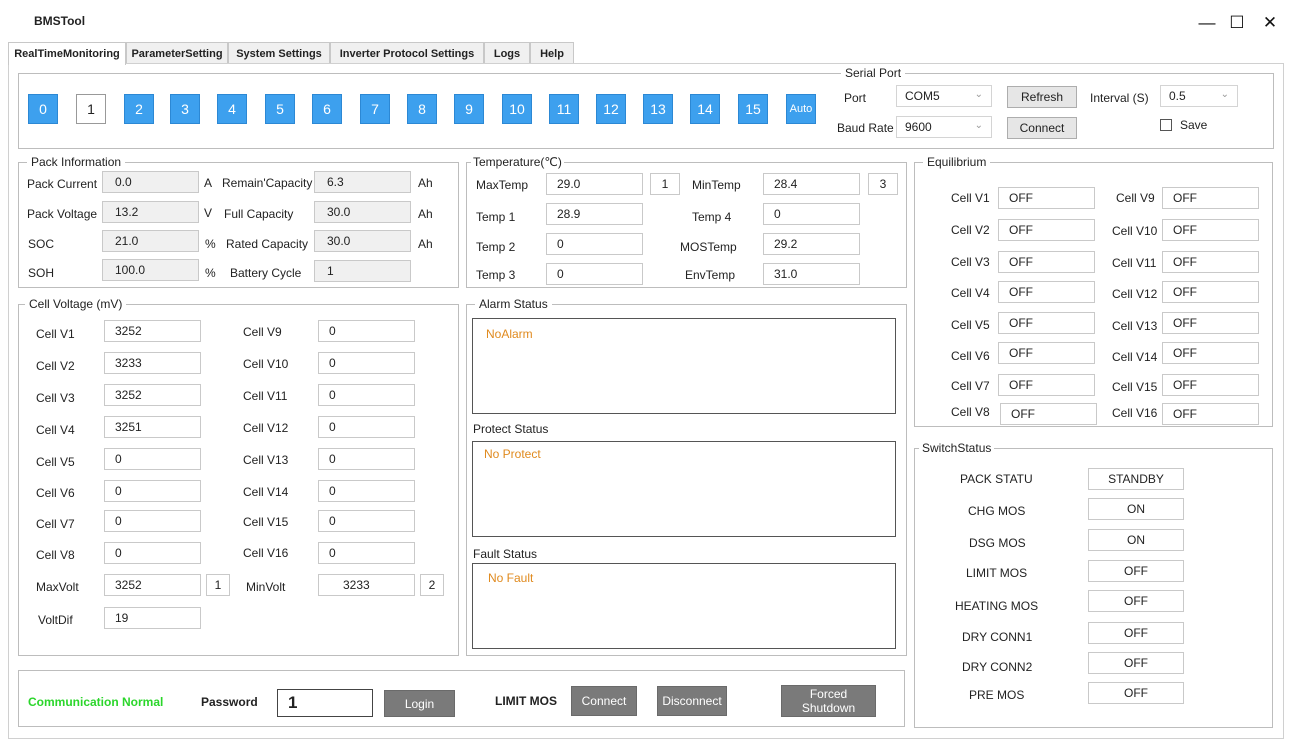 This screenshot has height=741, width=1290. Describe the element at coordinates (366, 585) in the screenshot. I see `minvolt-field: 3233` at that location.